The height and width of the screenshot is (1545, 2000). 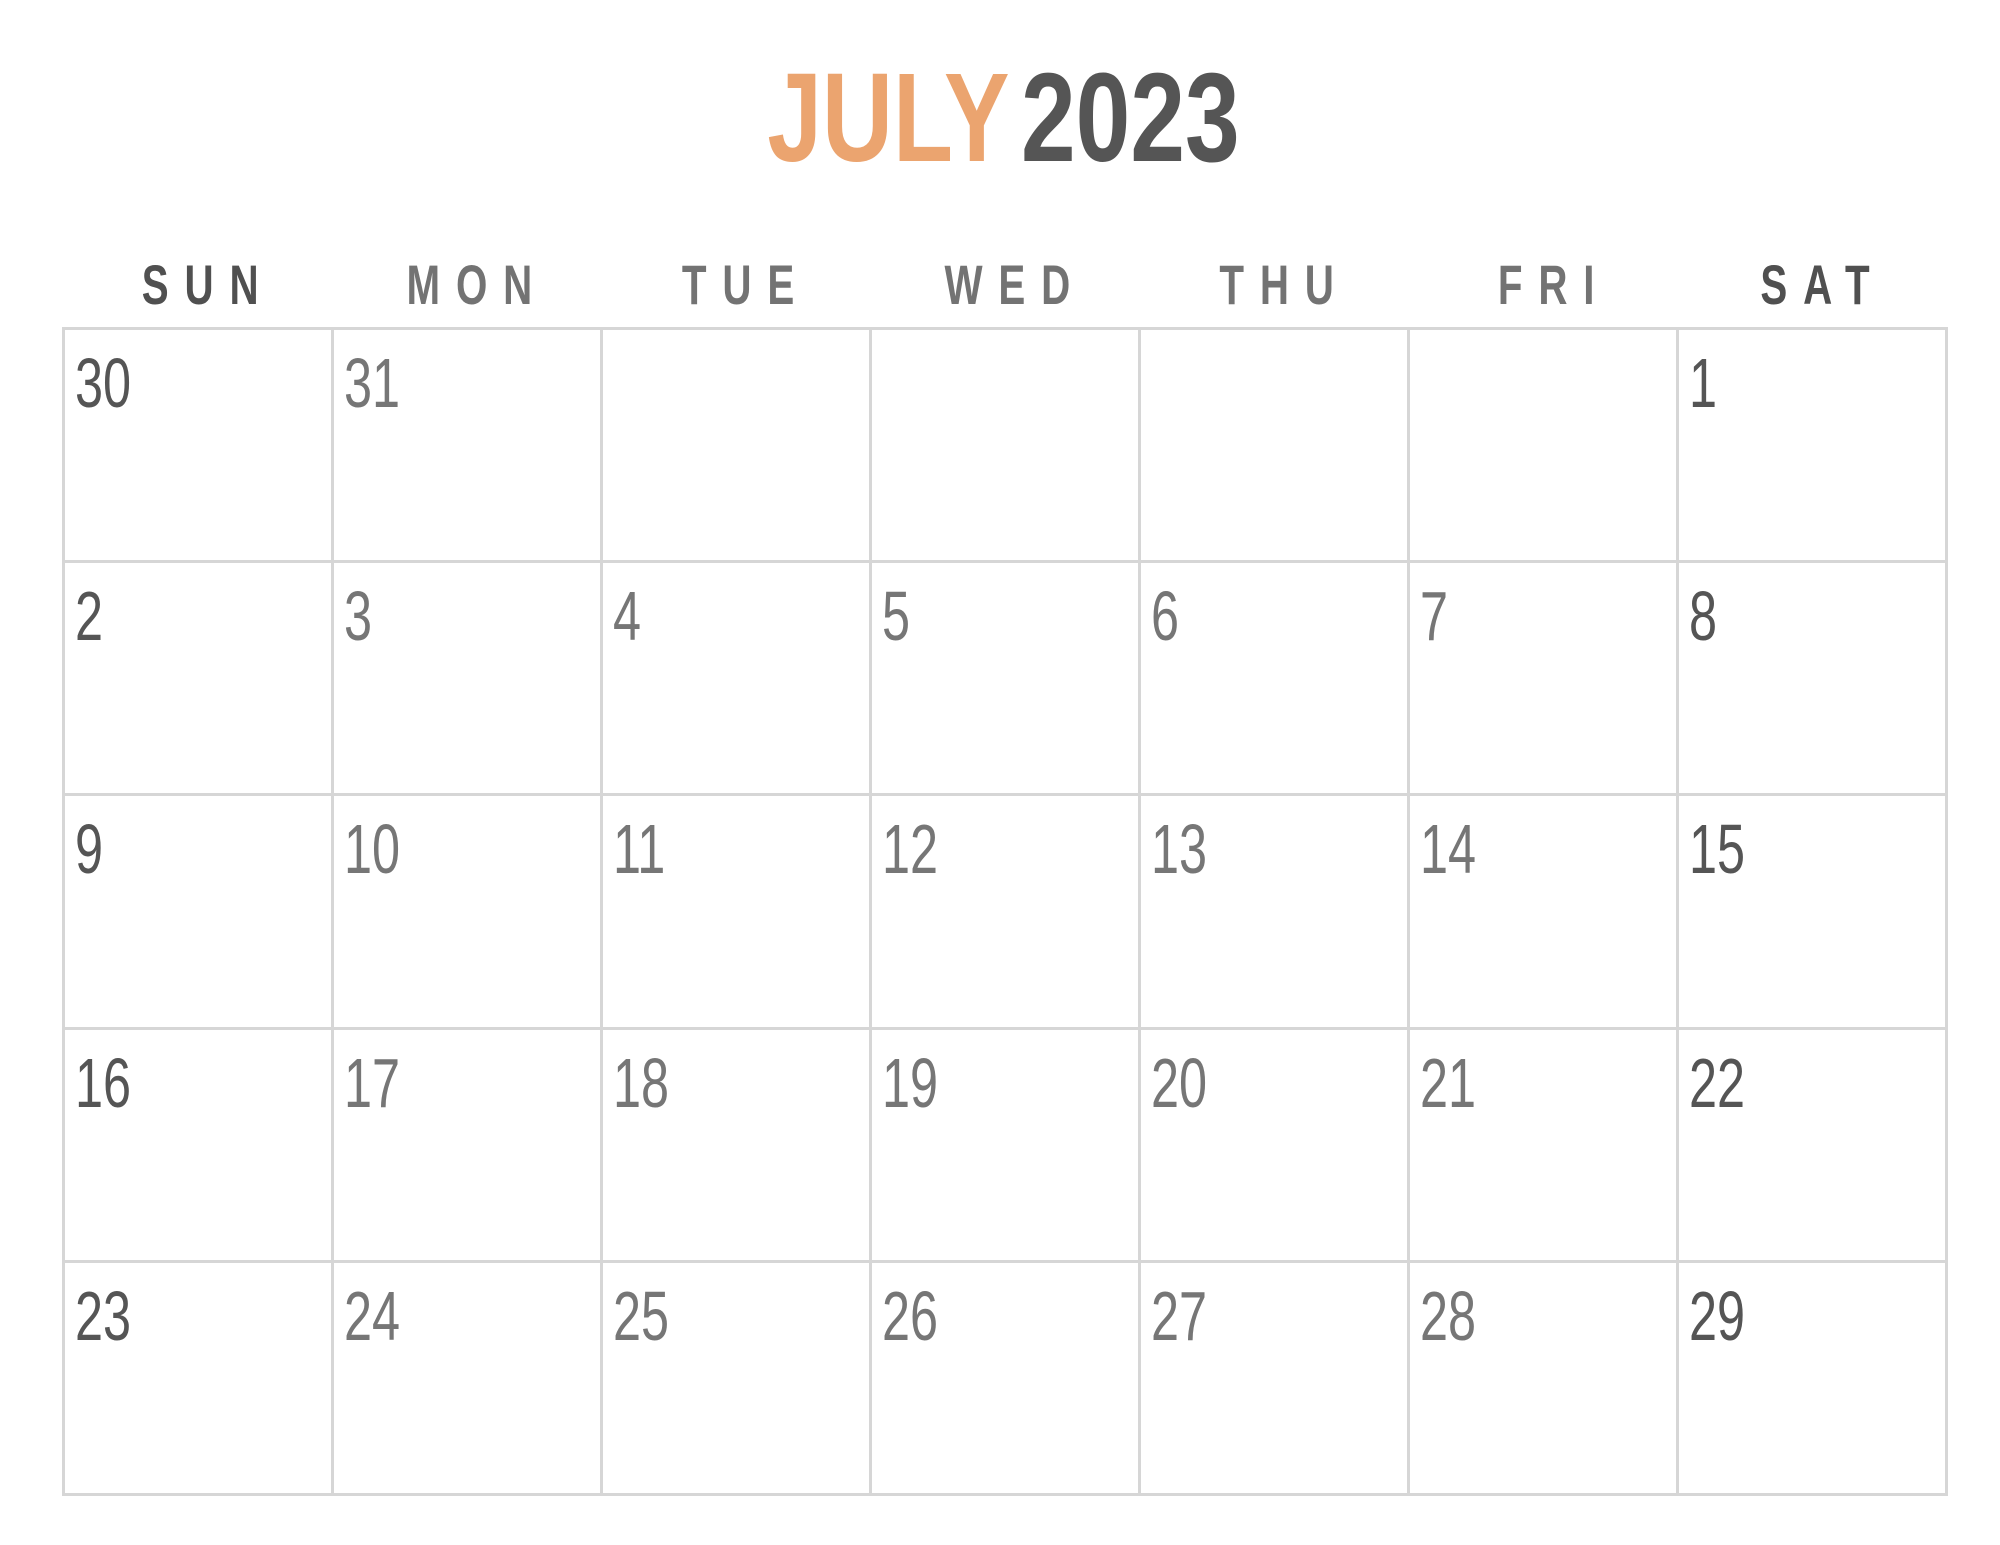 I want to click on weekday-thu: THU, so click(x=1273, y=285).